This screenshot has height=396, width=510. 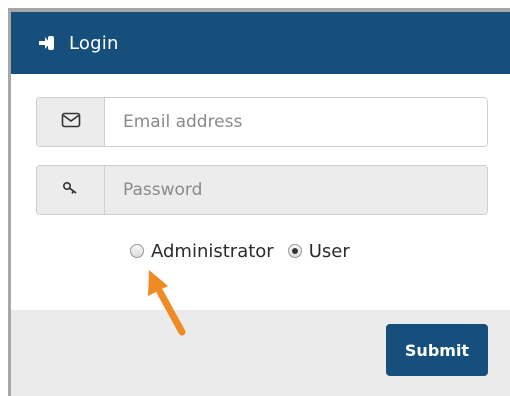 I want to click on password-field, so click(x=262, y=190).